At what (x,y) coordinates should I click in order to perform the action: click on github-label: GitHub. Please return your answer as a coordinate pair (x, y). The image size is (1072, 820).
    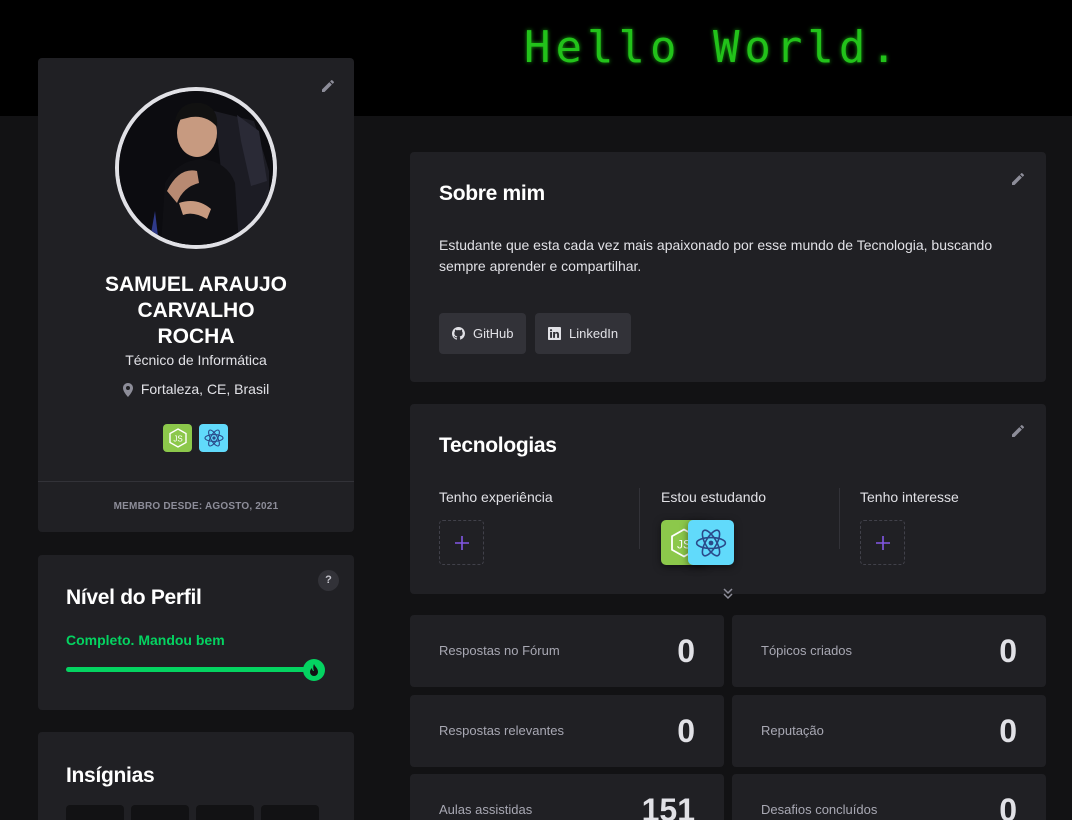
    Looking at the image, I should click on (493, 333).